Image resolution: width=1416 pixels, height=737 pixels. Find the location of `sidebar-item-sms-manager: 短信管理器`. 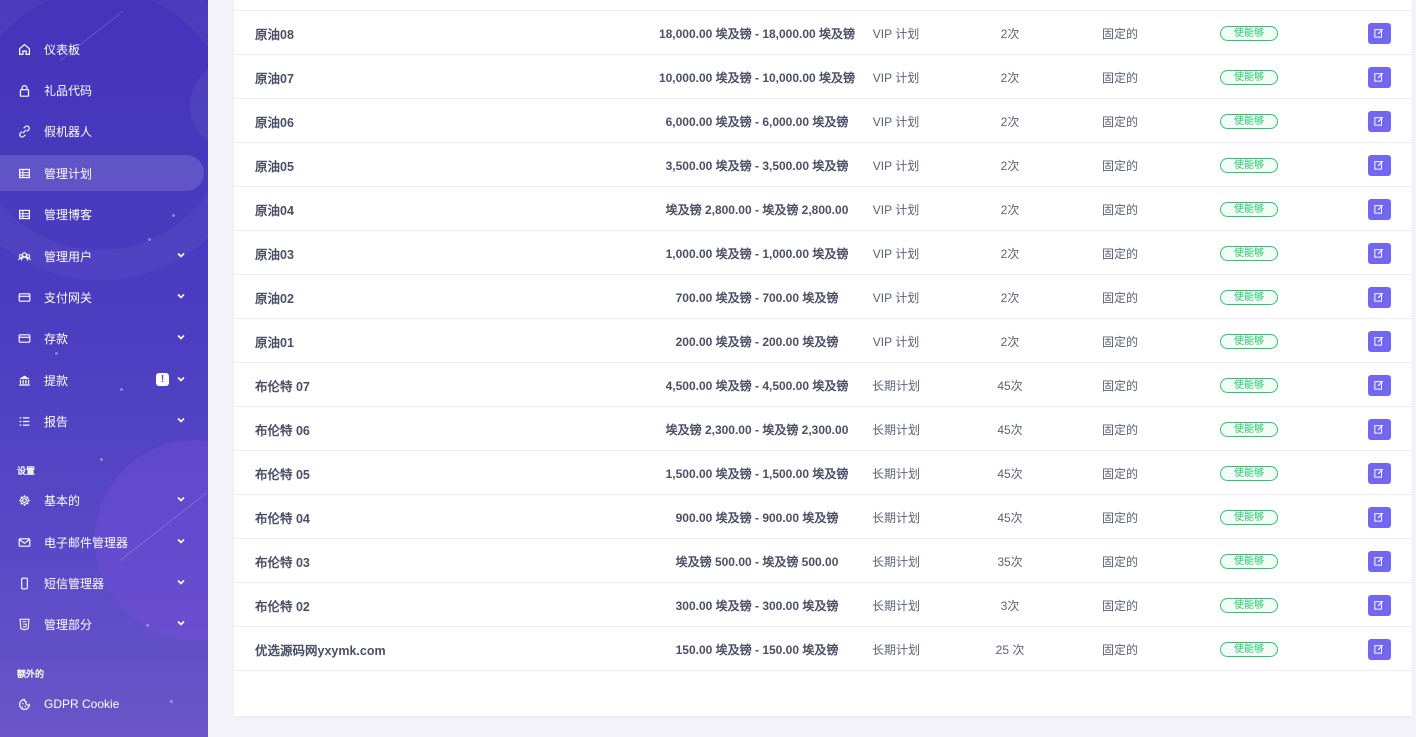

sidebar-item-sms-manager: 短信管理器 is located at coordinates (102, 583).